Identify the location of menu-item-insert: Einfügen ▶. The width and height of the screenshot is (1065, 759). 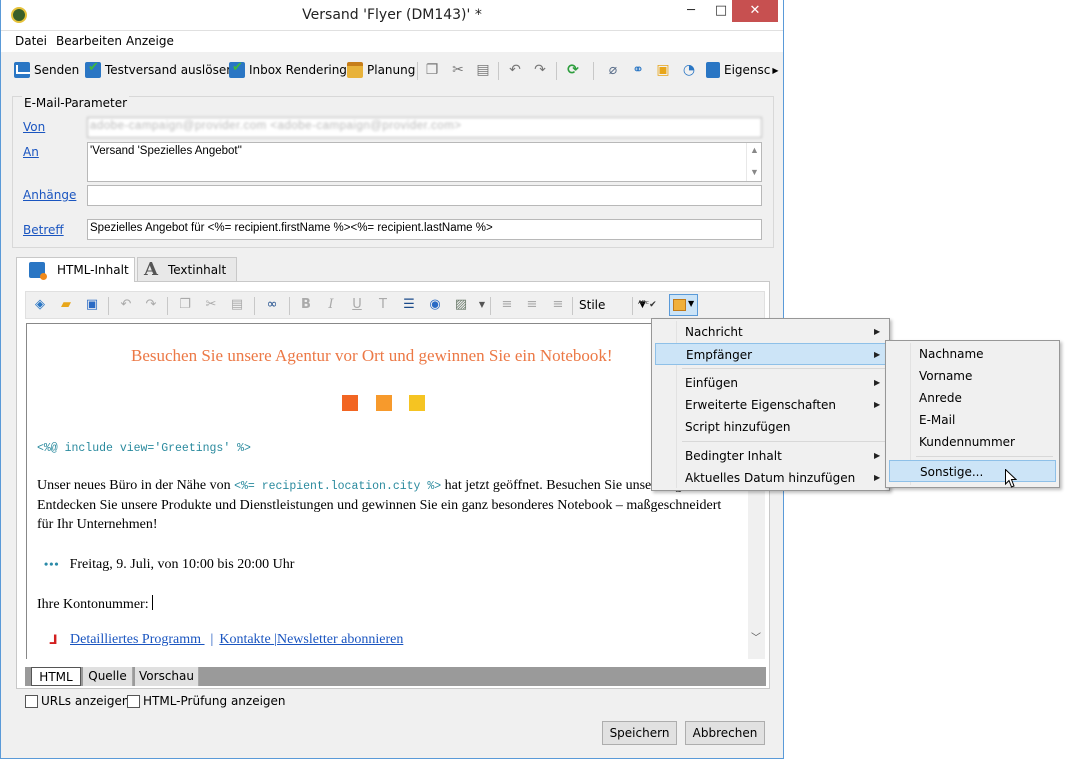
(770, 383).